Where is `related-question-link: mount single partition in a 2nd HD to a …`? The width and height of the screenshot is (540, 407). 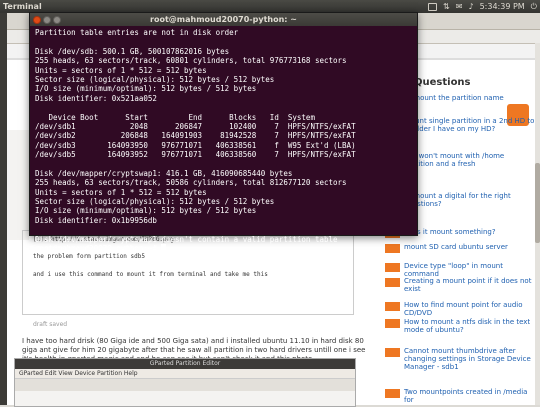
related-question-link: mount single partition in a 2nd HD to a … is located at coordinates (469, 125).